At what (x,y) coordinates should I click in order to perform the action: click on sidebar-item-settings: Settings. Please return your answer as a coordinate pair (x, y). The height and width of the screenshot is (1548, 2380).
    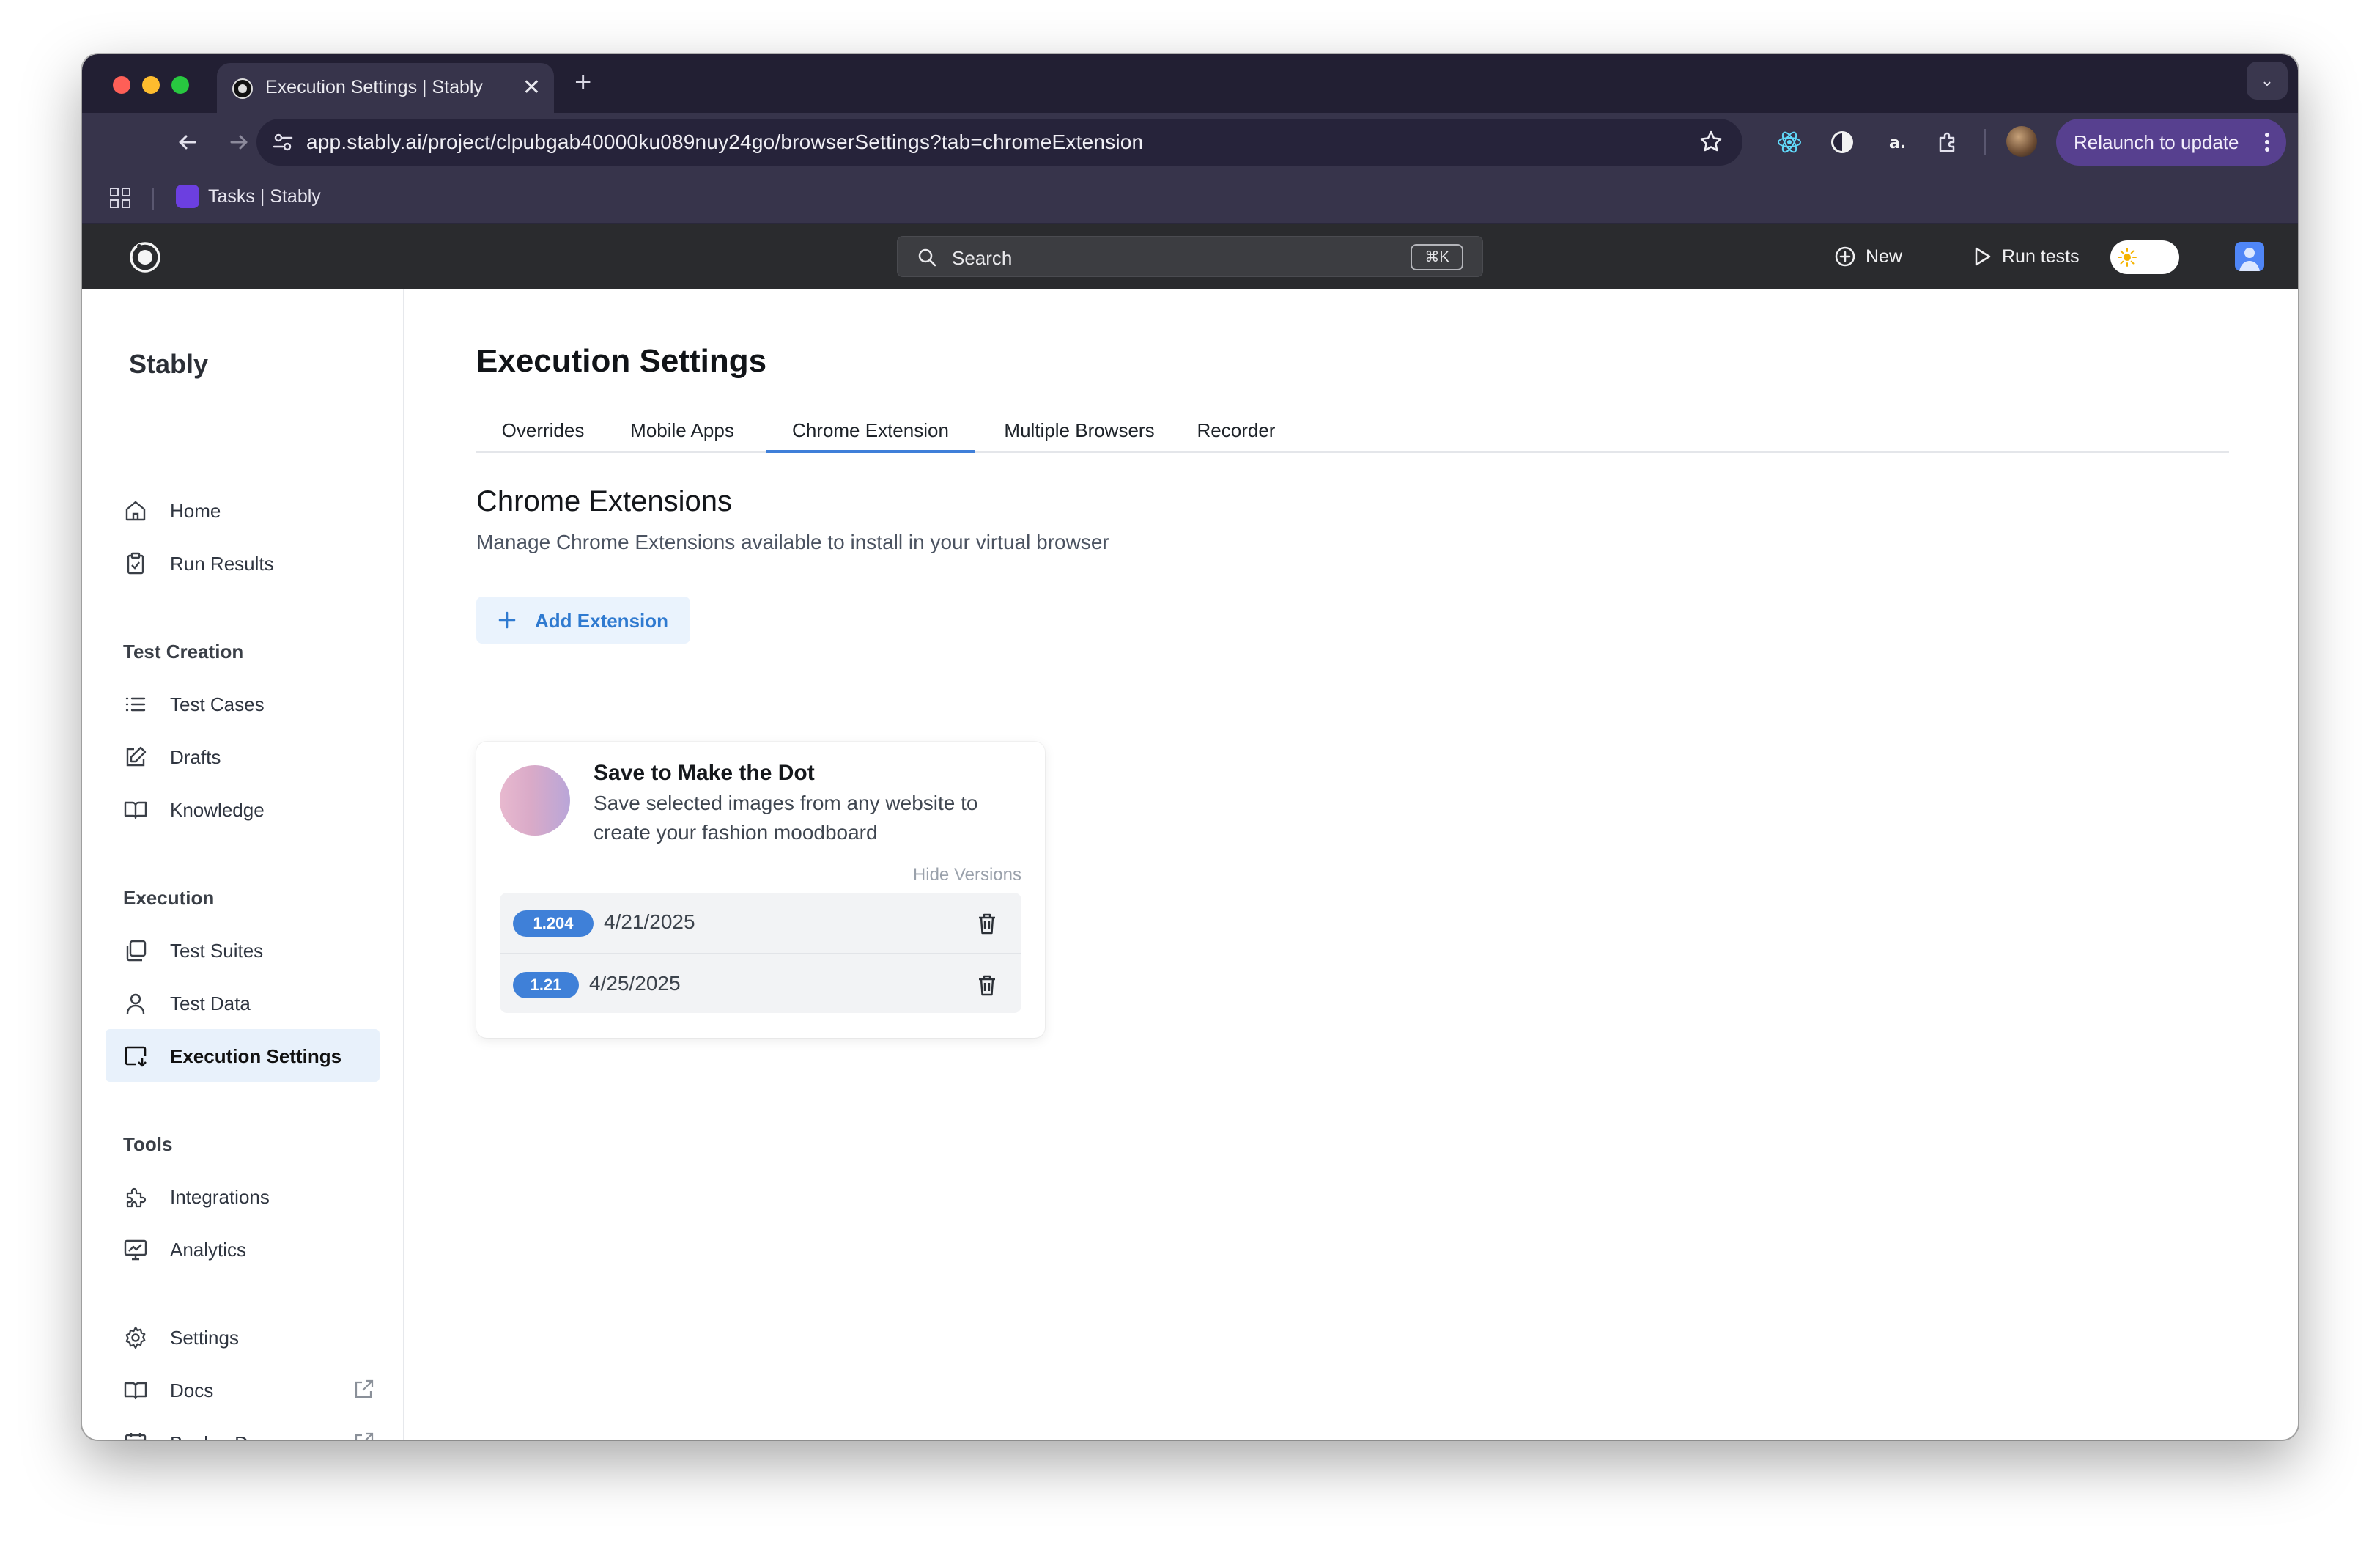
    Looking at the image, I should click on (243, 1337).